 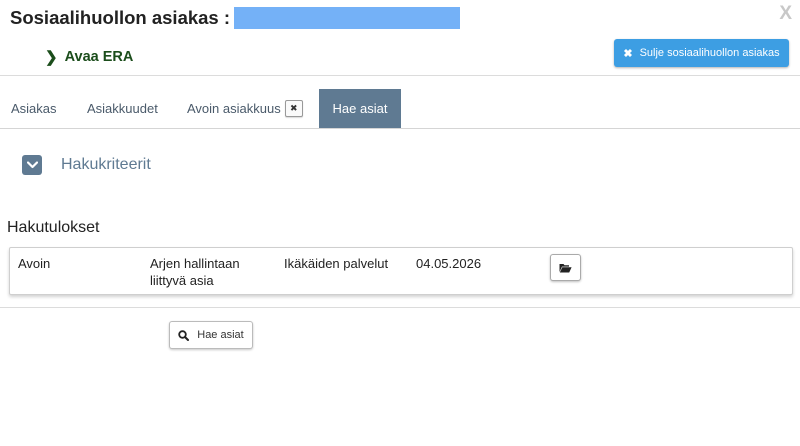 What do you see at coordinates (234, 108) in the screenshot?
I see `tab-label: Avoin asiakkuus` at bounding box center [234, 108].